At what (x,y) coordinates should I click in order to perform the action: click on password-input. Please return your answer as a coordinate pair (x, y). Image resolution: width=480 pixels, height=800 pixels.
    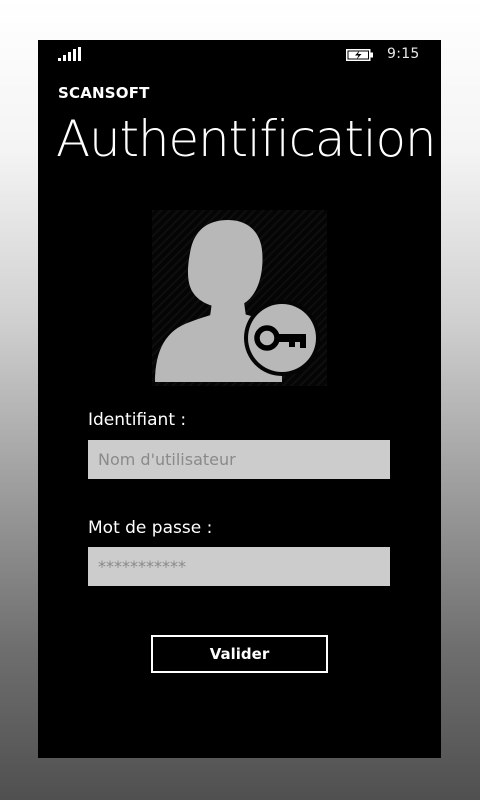
    Looking at the image, I should click on (239, 566).